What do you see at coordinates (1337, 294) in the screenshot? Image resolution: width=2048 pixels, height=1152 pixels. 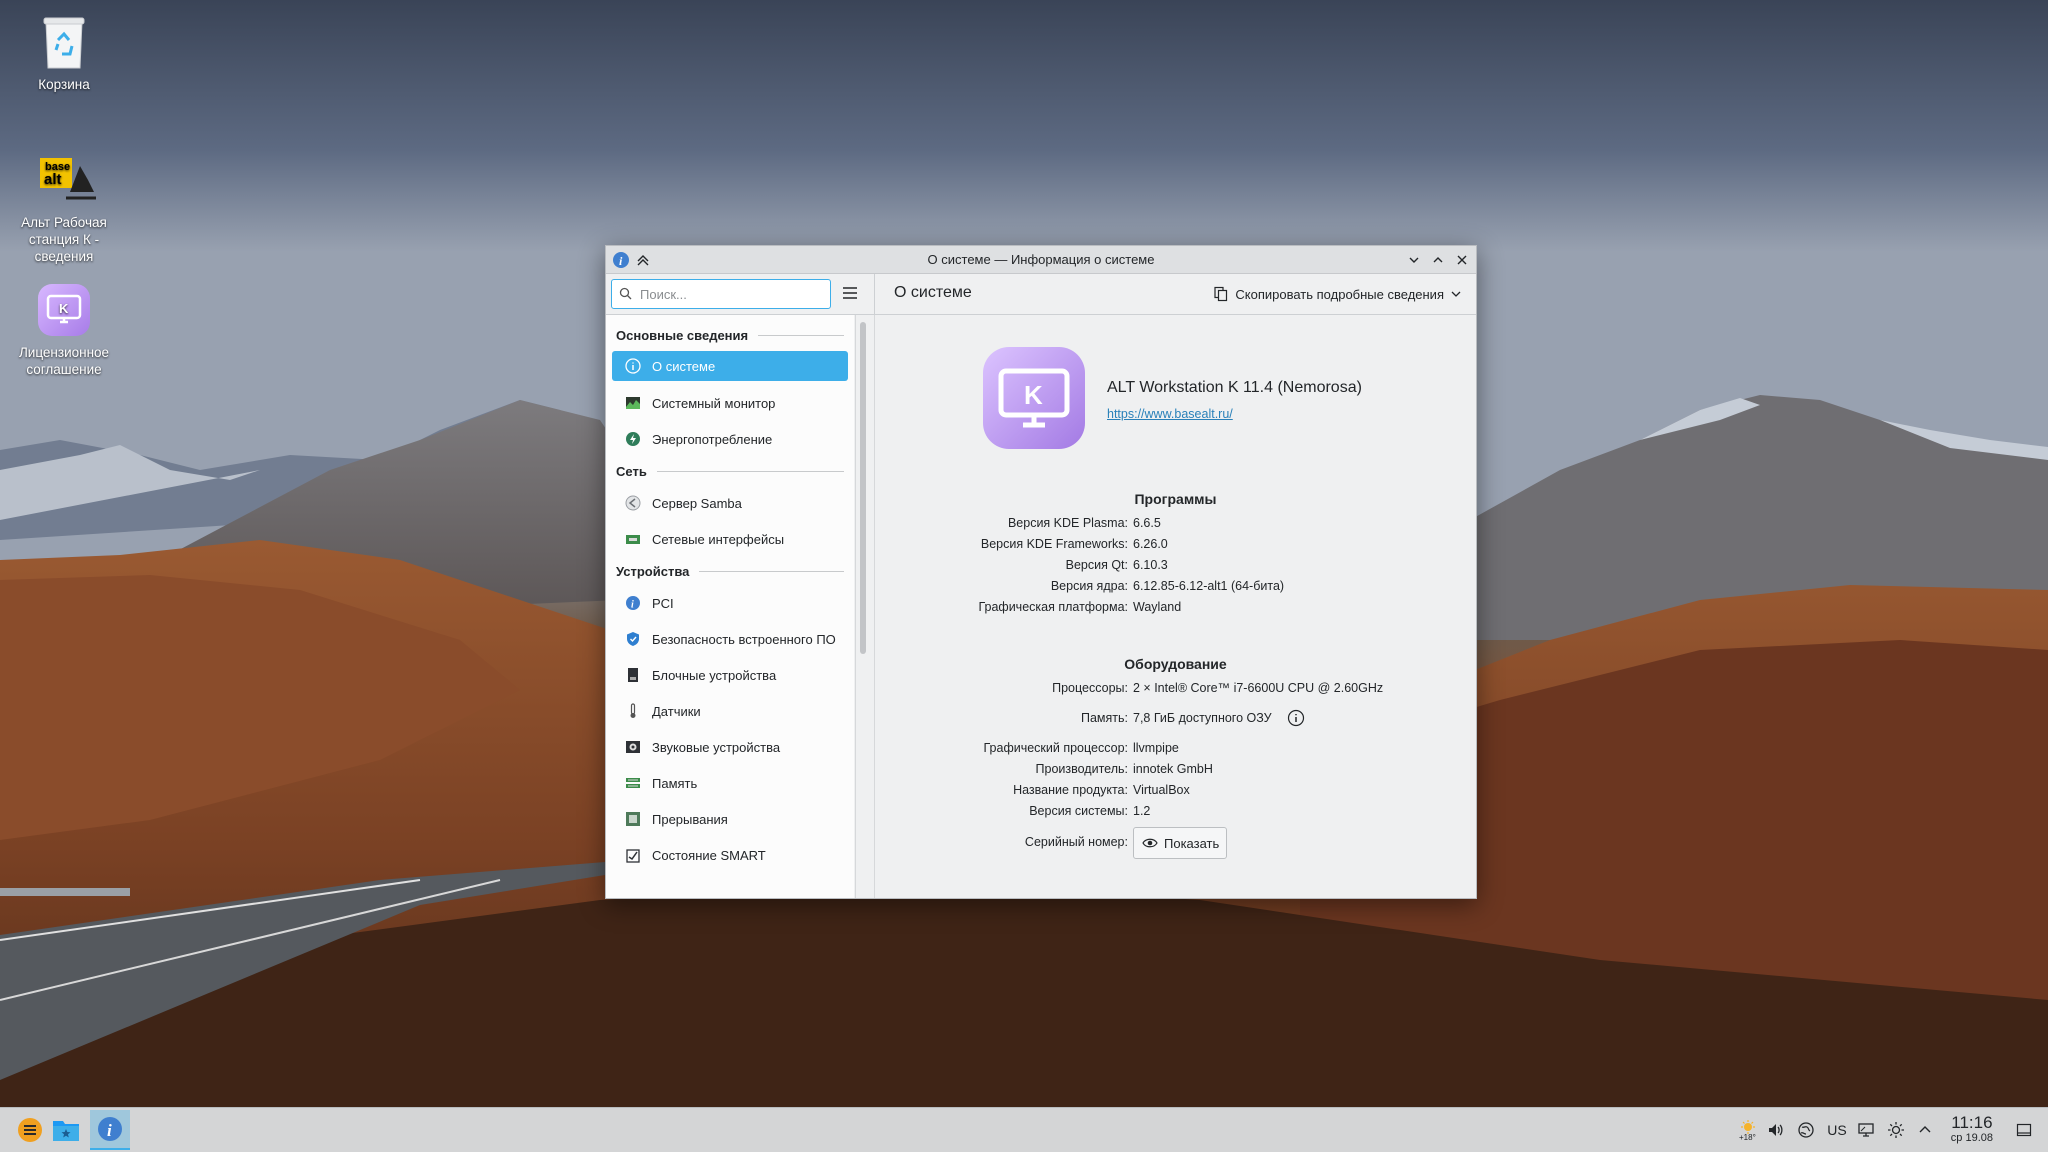 I see `copy-details-button: Скопировать подробные сведения` at bounding box center [1337, 294].